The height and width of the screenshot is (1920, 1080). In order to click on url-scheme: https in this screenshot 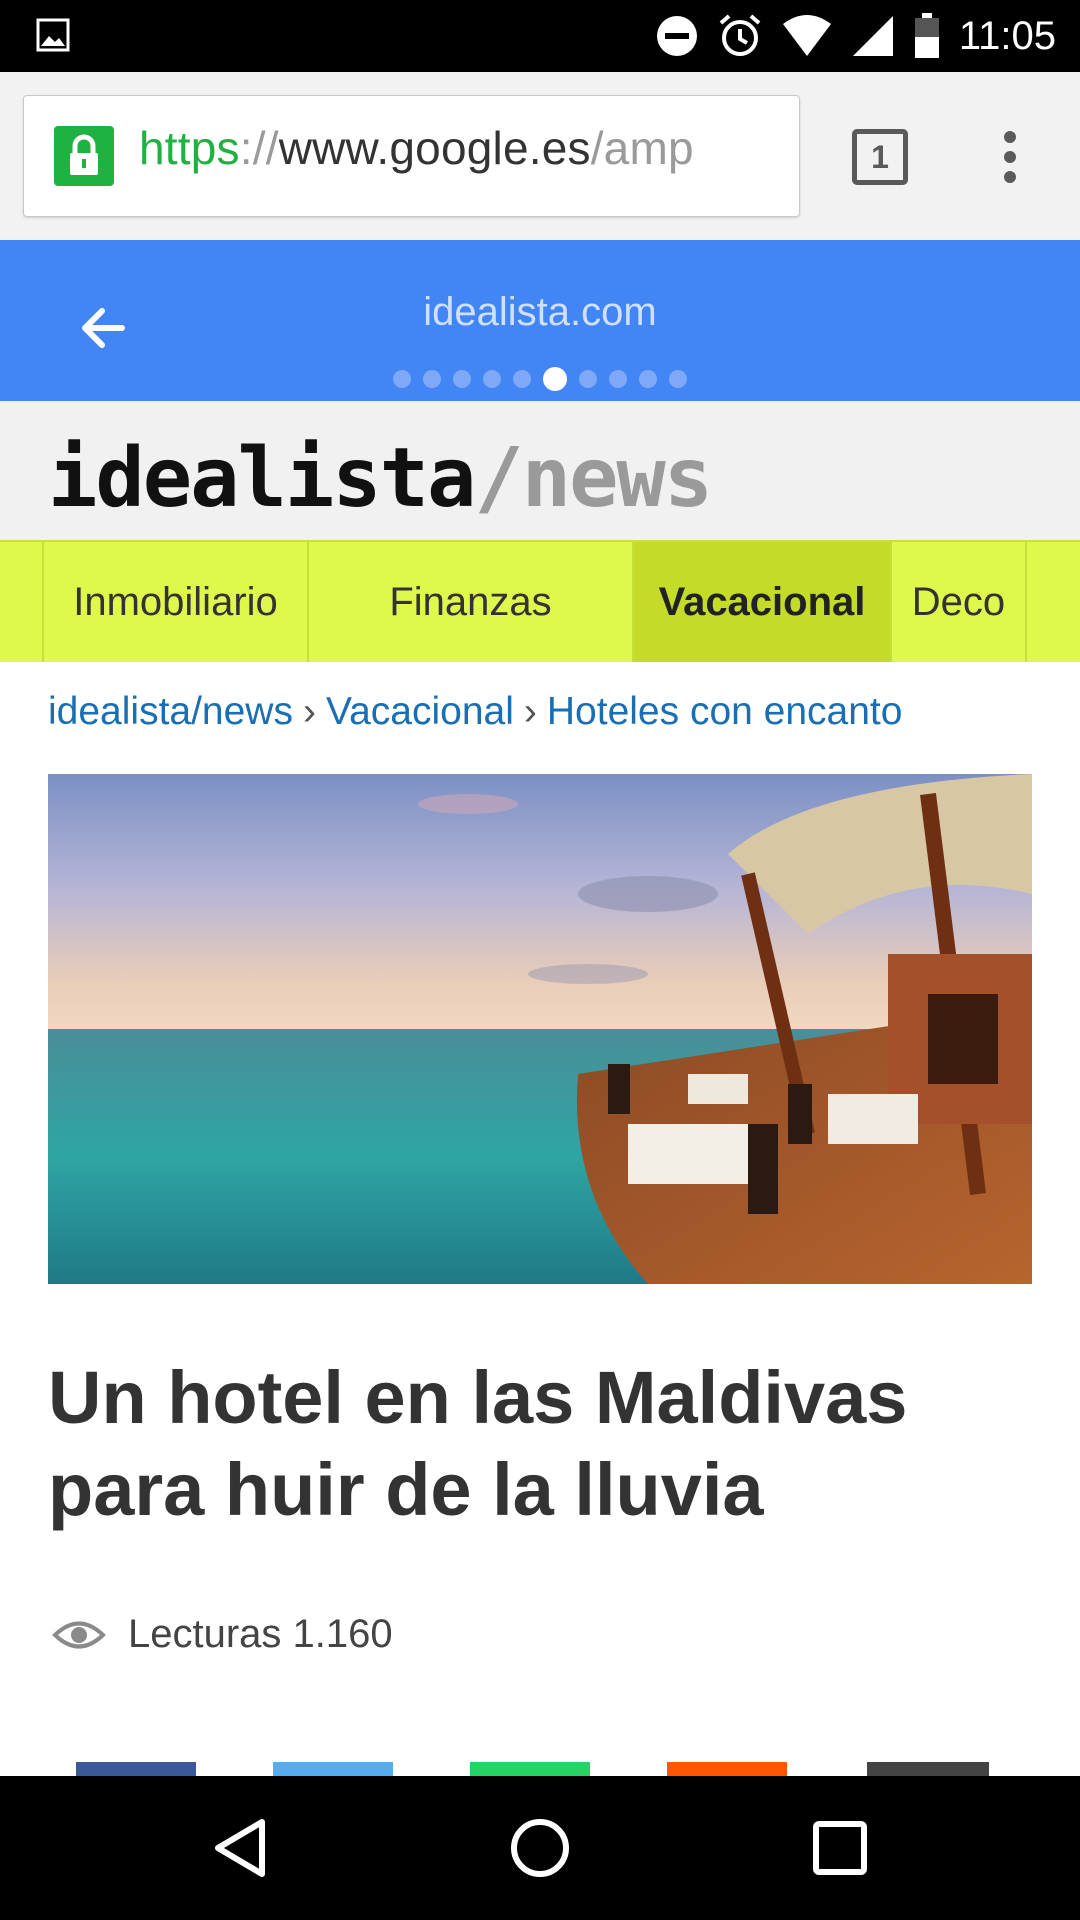, I will do `click(189, 148)`.